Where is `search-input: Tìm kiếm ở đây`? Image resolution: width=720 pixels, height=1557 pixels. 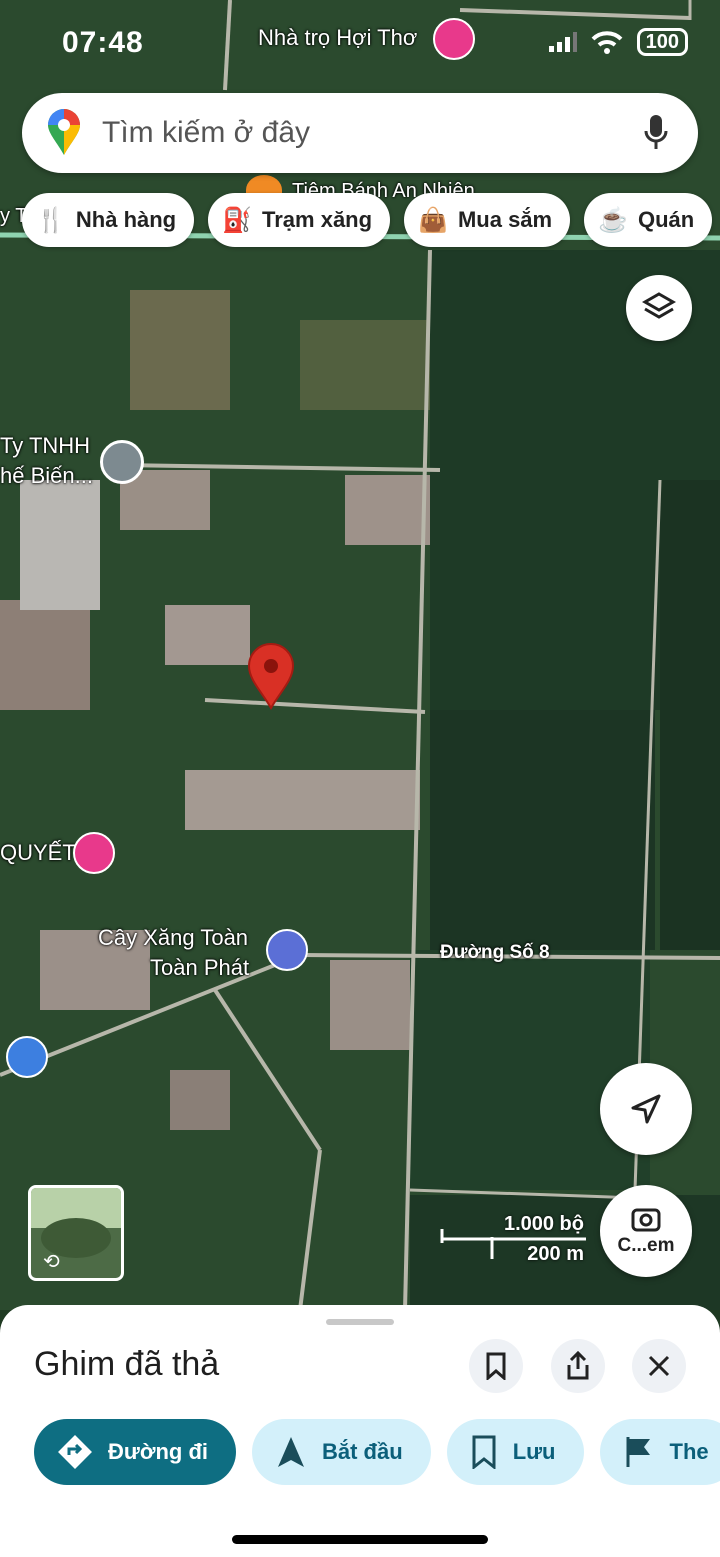 search-input: Tìm kiếm ở đây is located at coordinates (206, 133).